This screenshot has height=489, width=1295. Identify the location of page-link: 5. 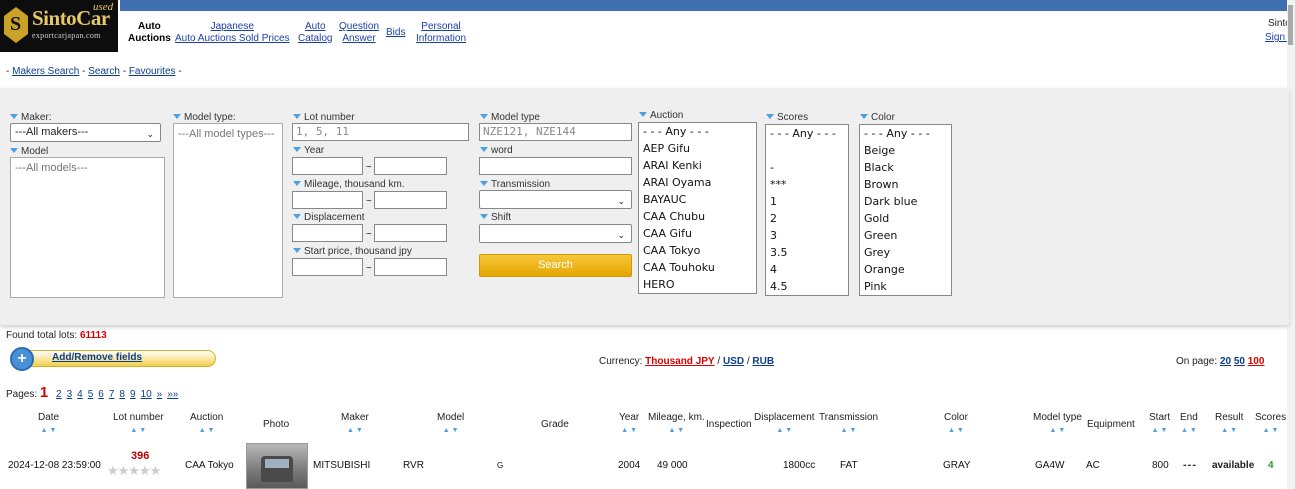
(91, 394).